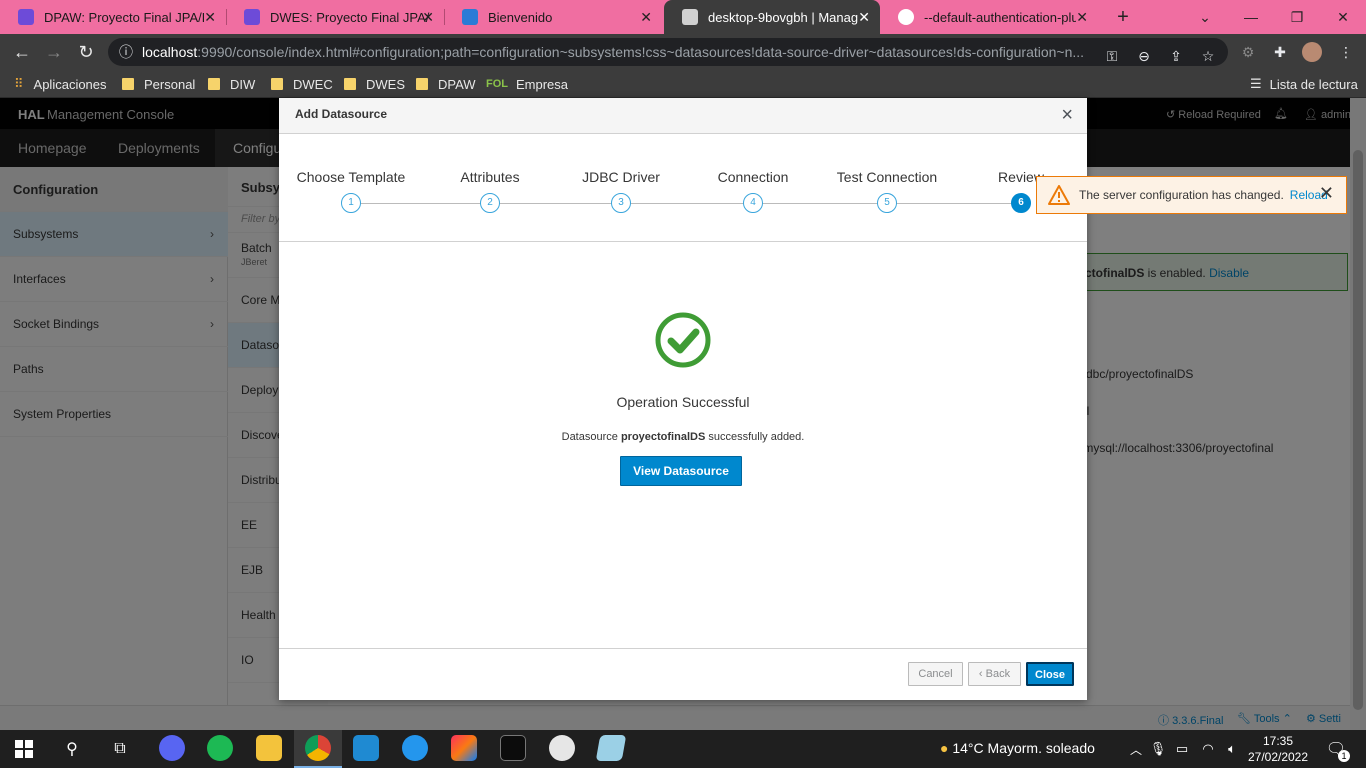 Image resolution: width=1366 pixels, height=768 pixels. Describe the element at coordinates (1023, 748) in the screenshot. I see `weather-text: 14°C Mayorm. soleado` at that location.